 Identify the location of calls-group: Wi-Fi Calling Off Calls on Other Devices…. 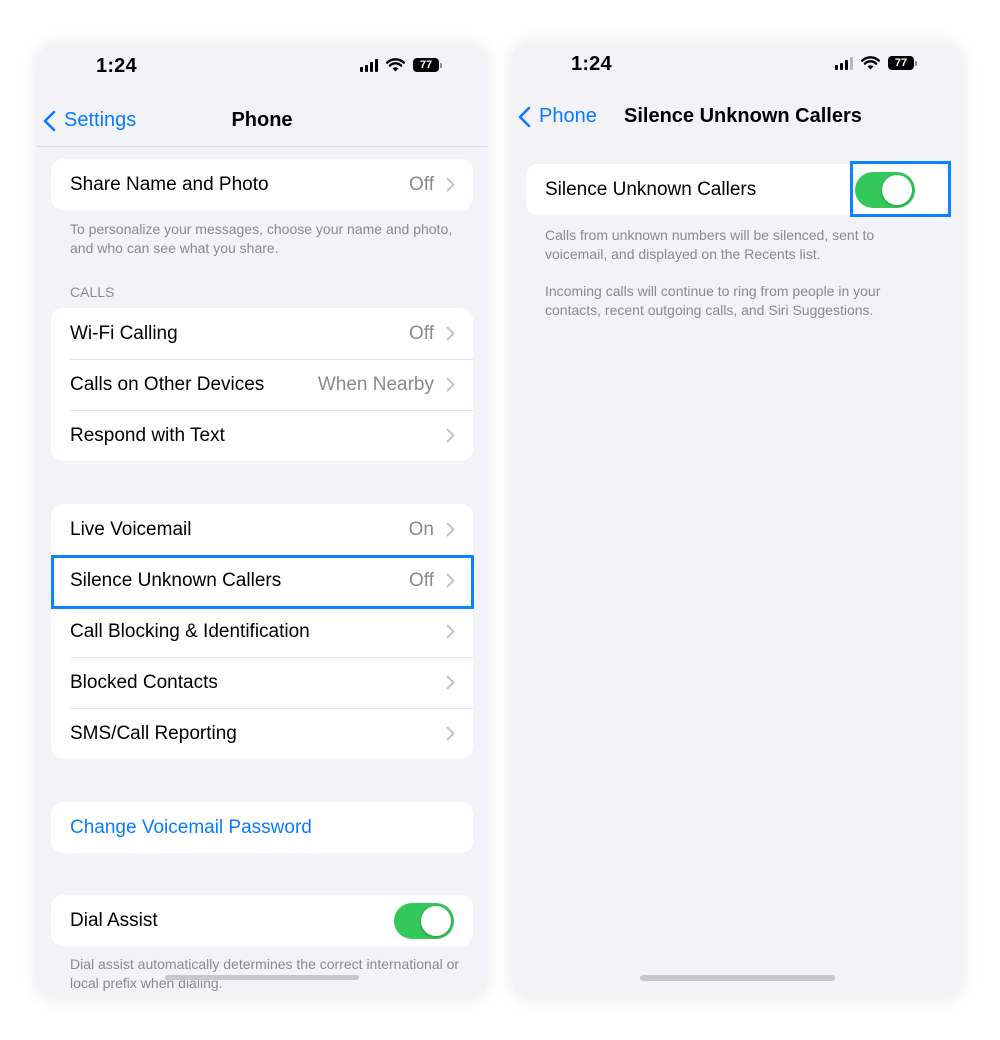
(262, 384).